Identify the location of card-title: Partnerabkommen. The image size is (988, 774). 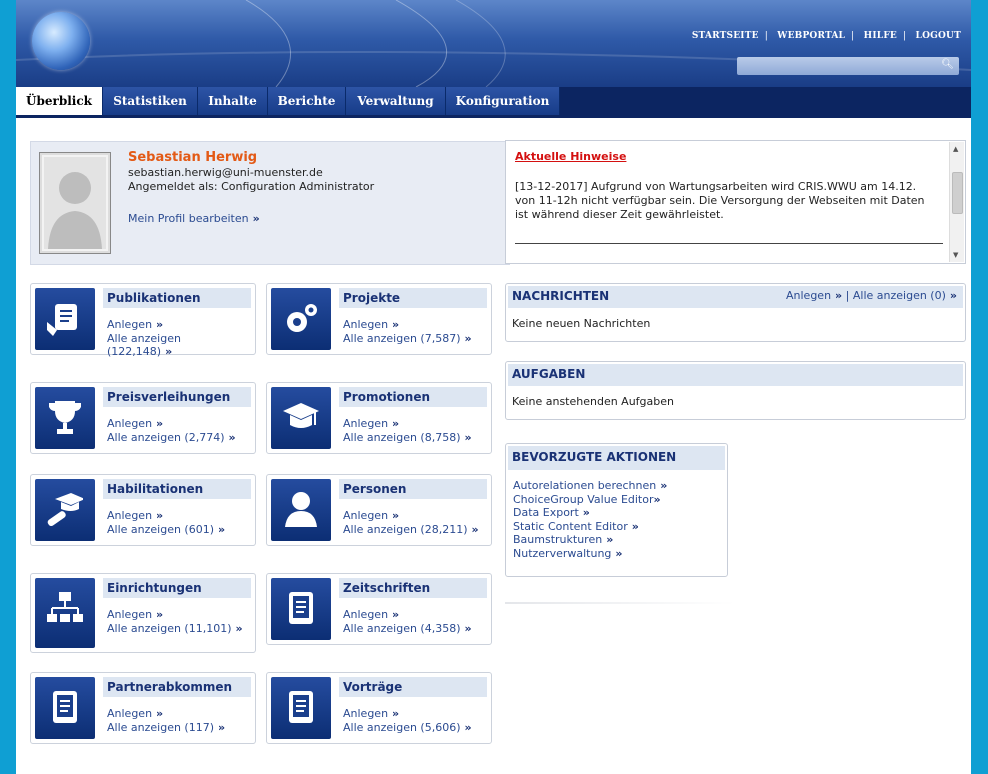
(177, 687).